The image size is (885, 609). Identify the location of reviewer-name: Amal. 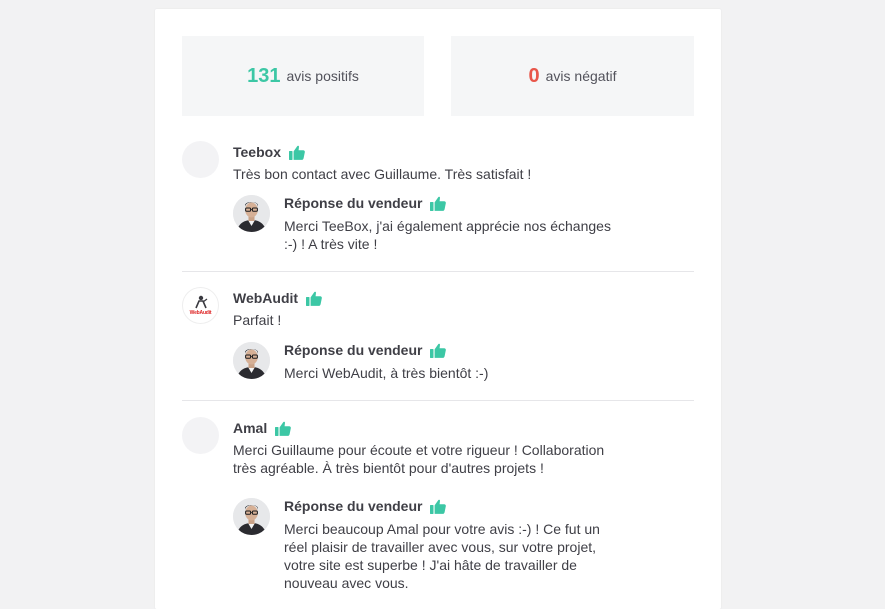
(262, 428).